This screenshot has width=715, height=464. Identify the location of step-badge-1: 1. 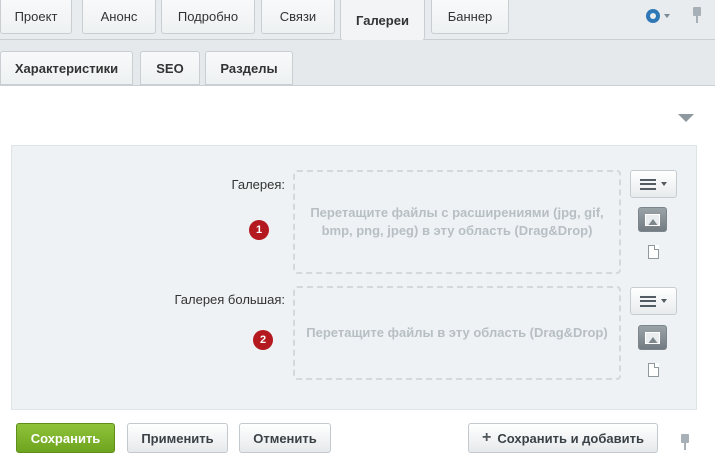
(259, 230).